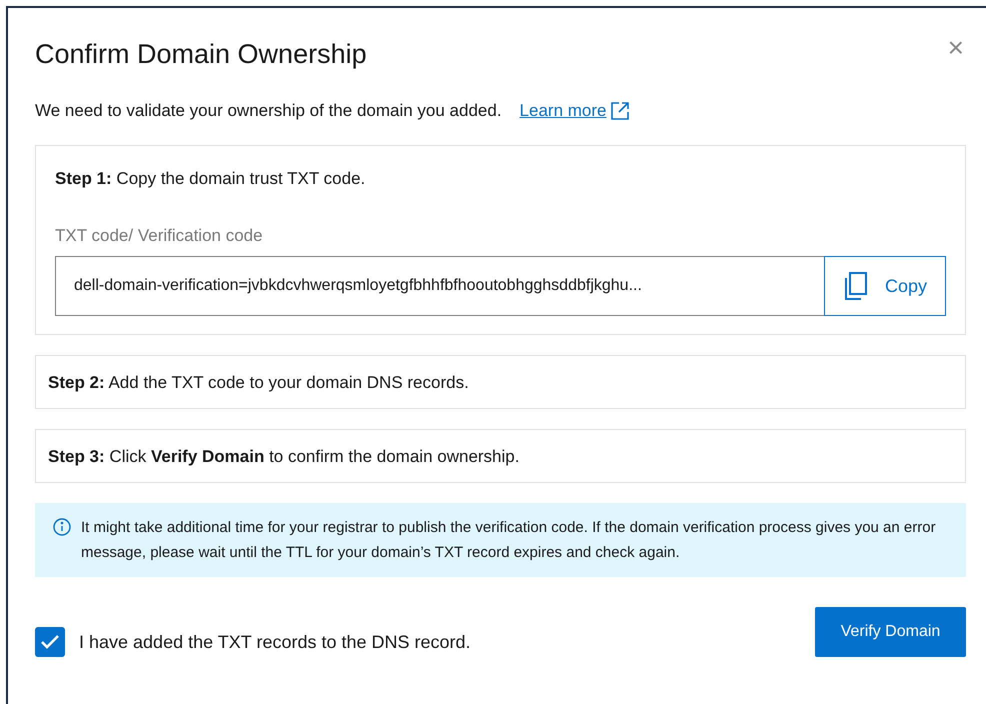  What do you see at coordinates (509, 541) in the screenshot?
I see `info-text: It might take additional time for your registrar to publish the verification code. If the domain verification process gives you an error message, please wait until the TTL for your domain’s TXT record expires and check again.` at bounding box center [509, 541].